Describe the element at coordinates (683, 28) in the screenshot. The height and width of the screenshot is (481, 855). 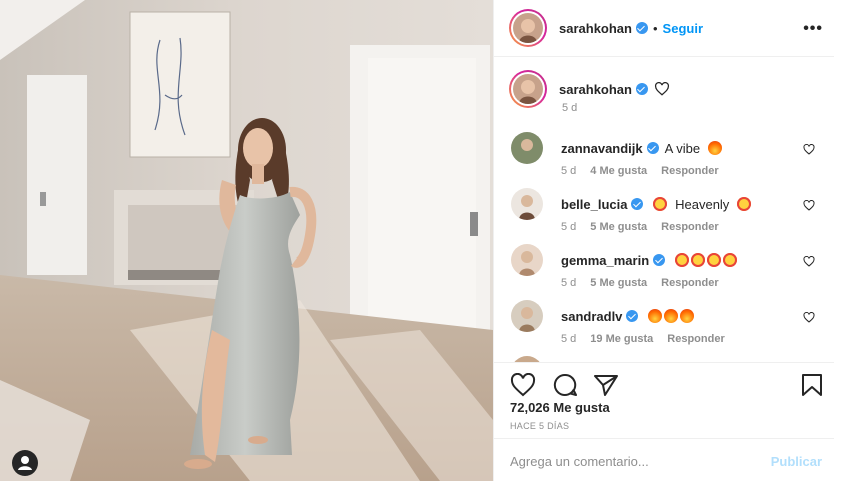
I see `follow-button: Seguir` at that location.